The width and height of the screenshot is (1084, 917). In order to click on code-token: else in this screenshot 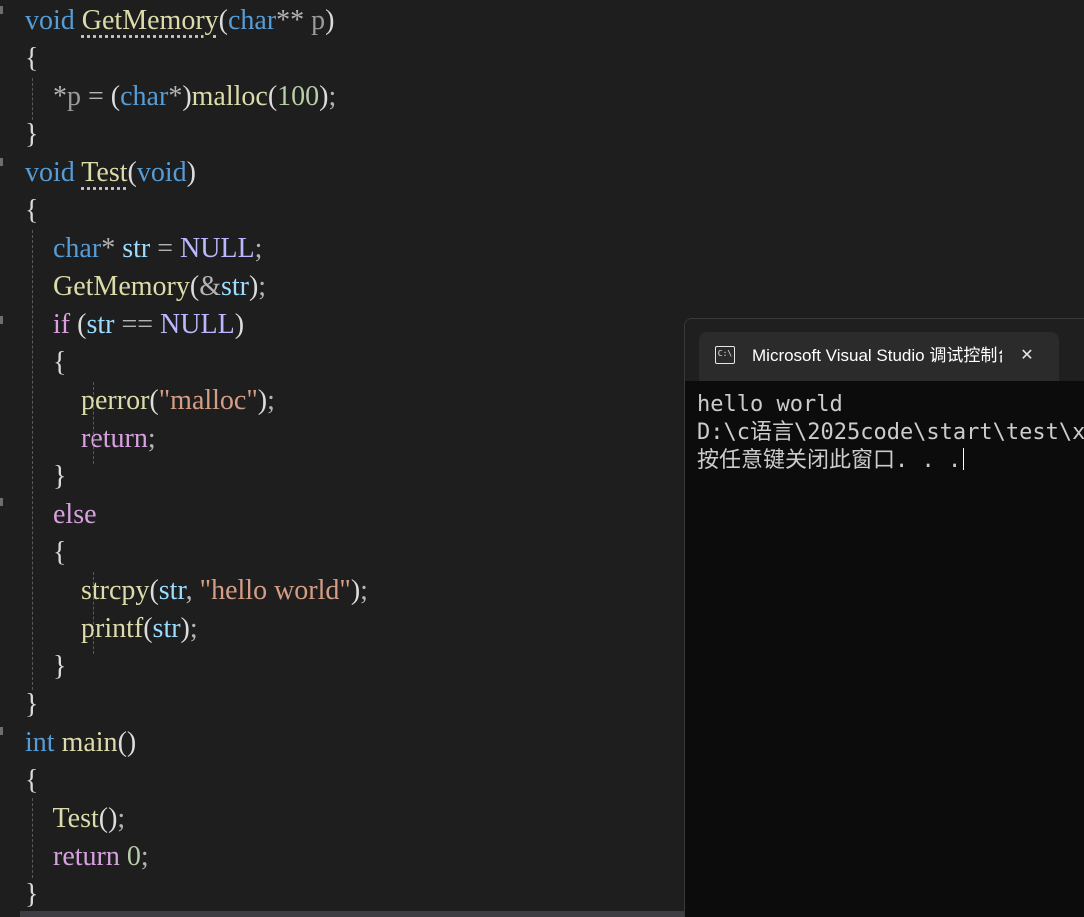, I will do `click(75, 514)`.